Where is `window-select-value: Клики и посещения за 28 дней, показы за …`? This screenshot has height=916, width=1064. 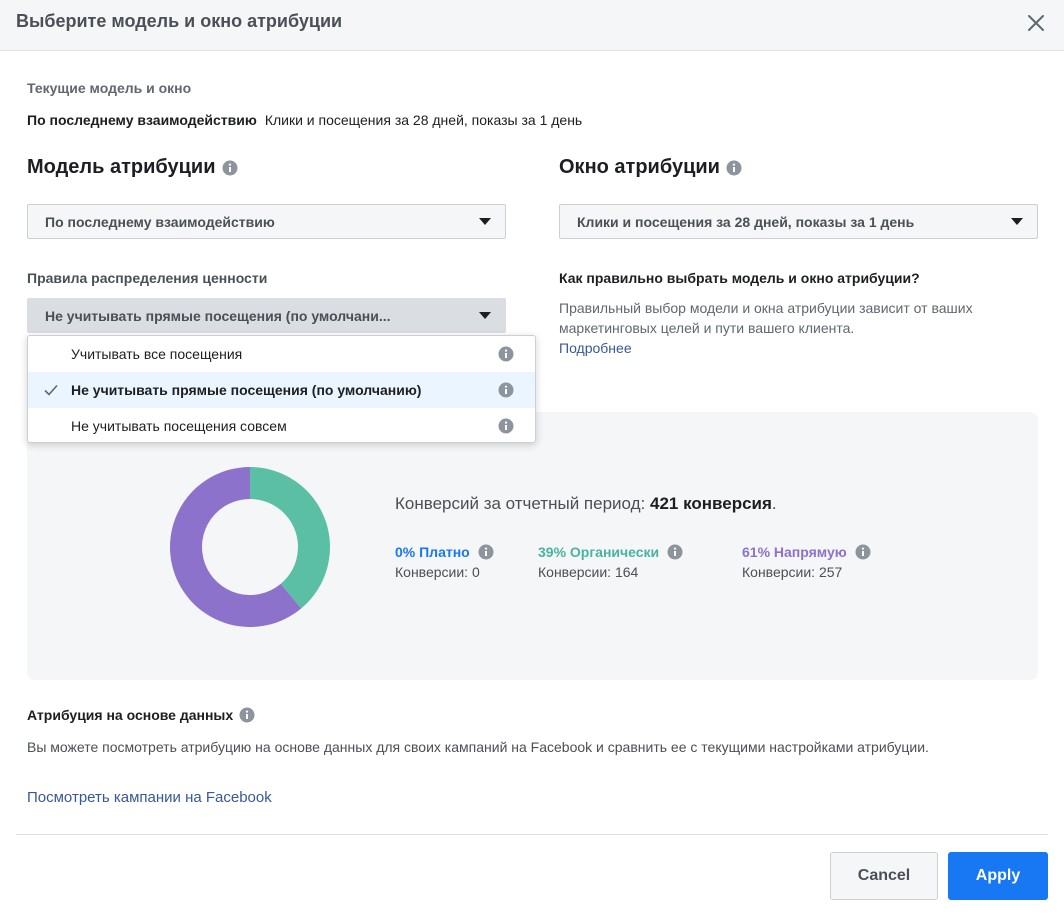
window-select-value: Клики и посещения за 28 дней, показы за … is located at coordinates (746, 221).